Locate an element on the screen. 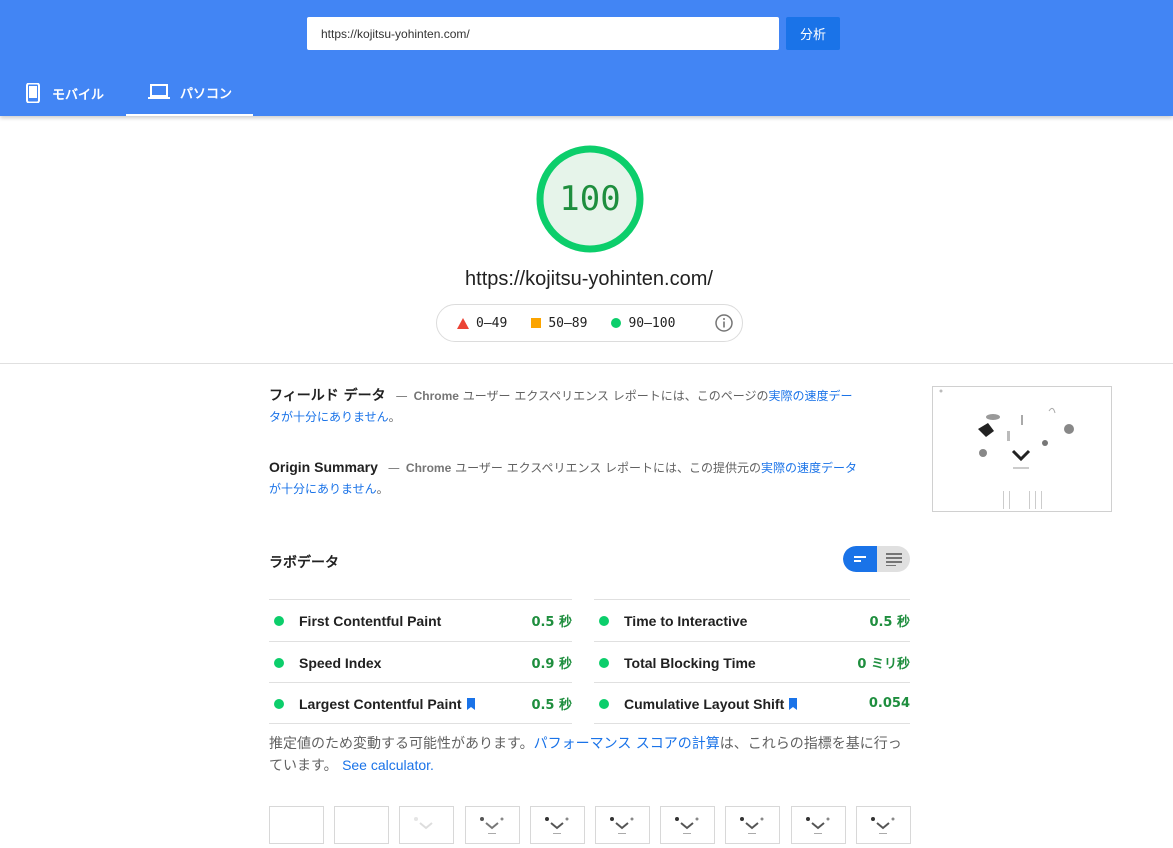  screenshot-sketch is located at coordinates (1006, 449).